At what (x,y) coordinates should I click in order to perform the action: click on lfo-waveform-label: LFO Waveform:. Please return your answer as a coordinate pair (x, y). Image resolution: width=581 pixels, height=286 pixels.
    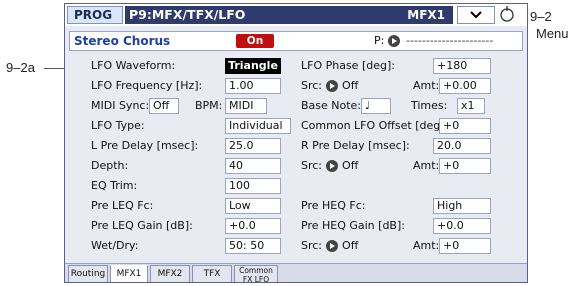
    Looking at the image, I should click on (133, 65).